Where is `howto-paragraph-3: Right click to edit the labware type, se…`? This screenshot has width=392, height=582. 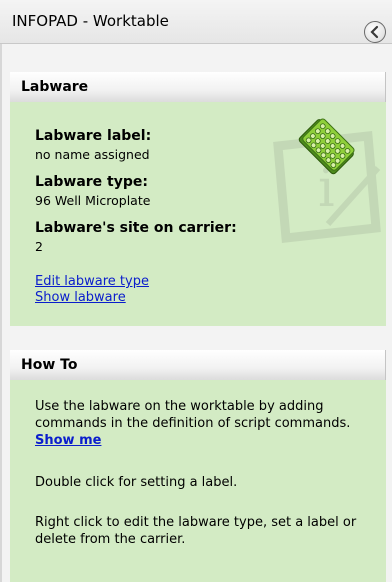 howto-paragraph-3: Right click to edit the labware type, se… is located at coordinates (196, 531).